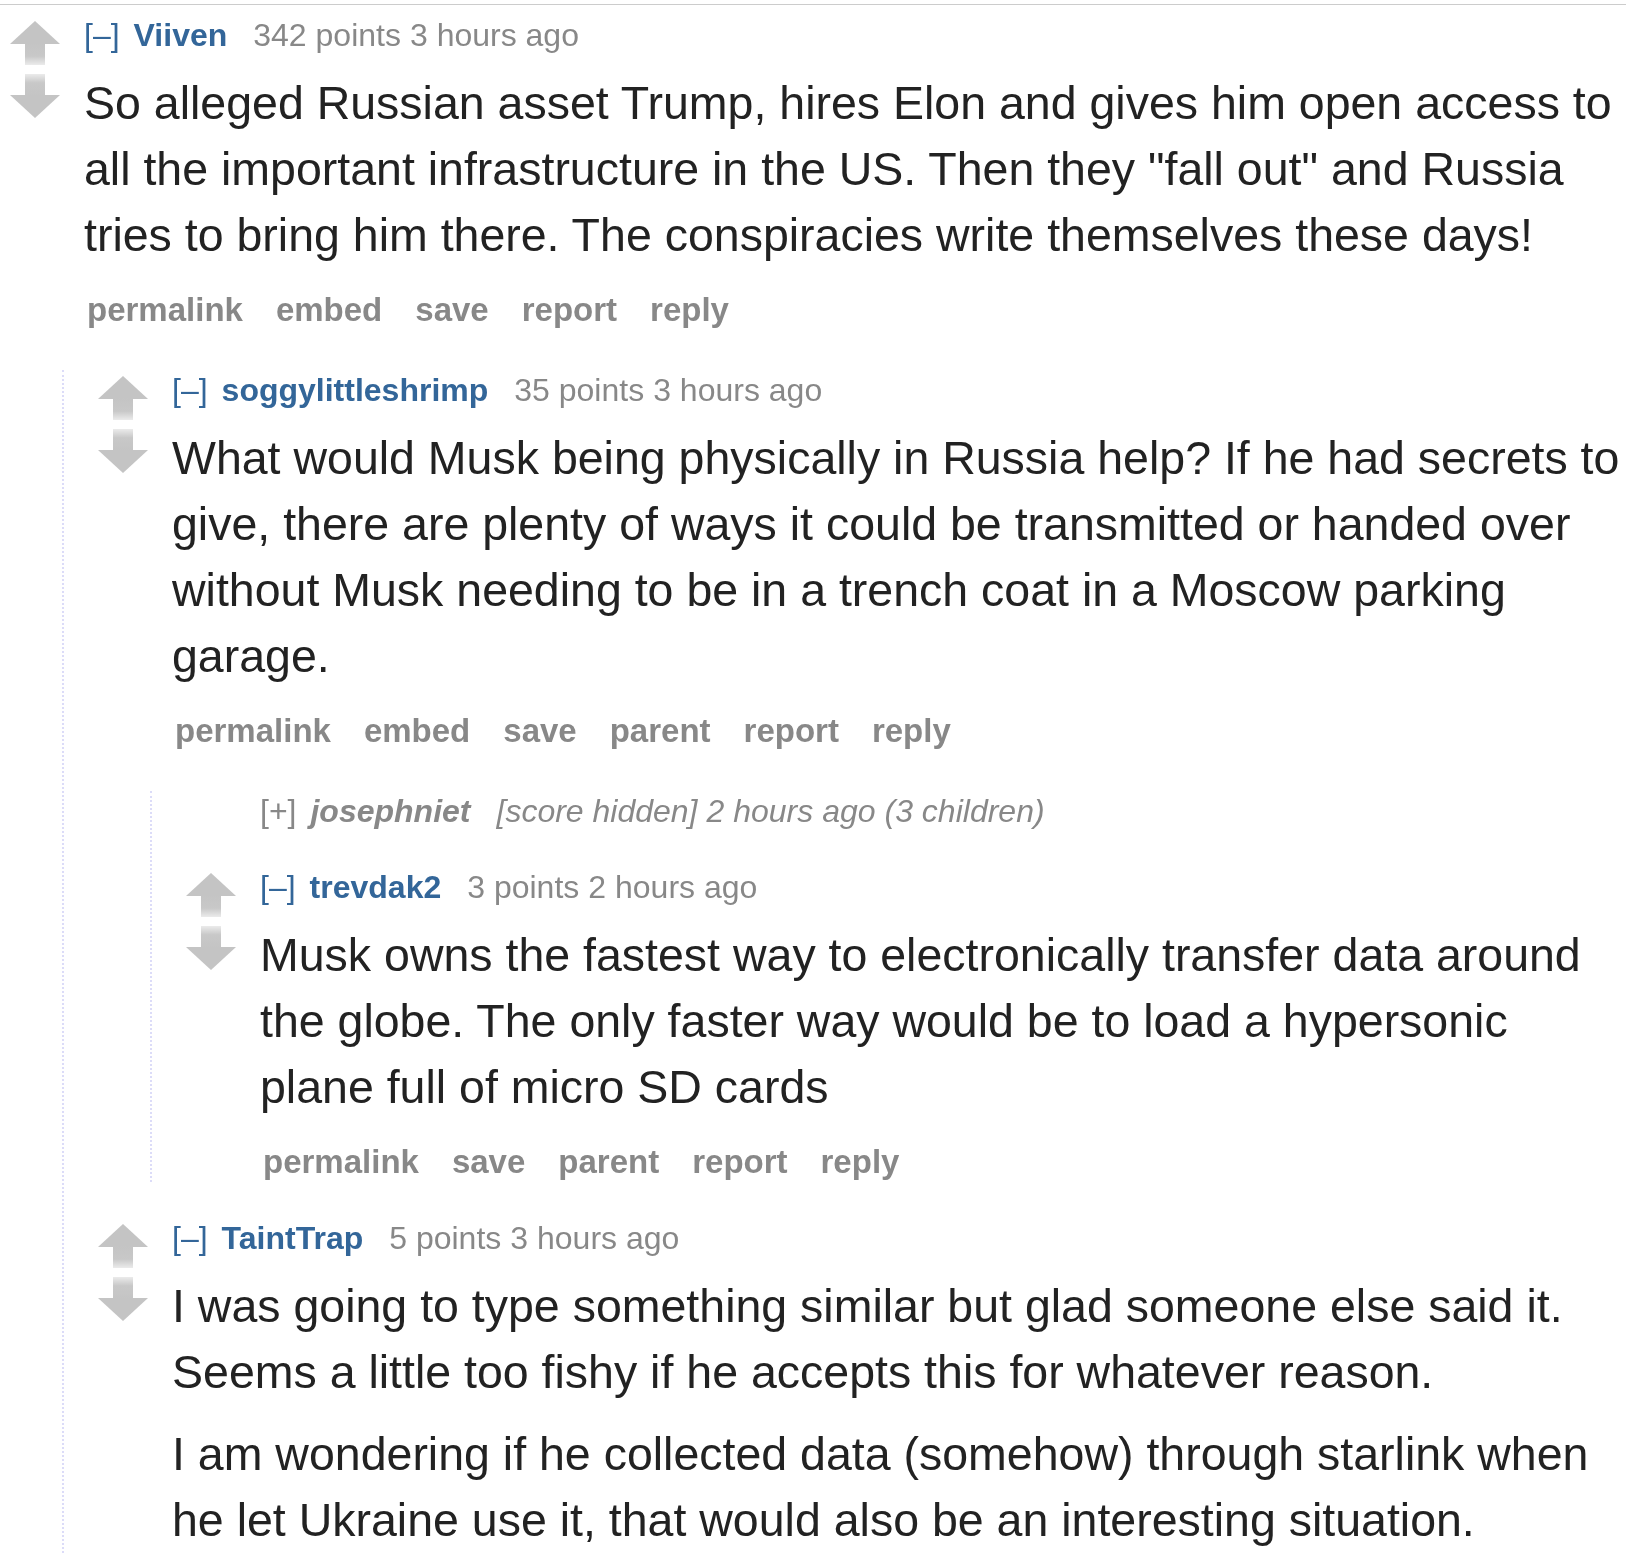 Image resolution: width=1650 pixels, height=1558 pixels. Describe the element at coordinates (881, 1487) in the screenshot. I see `comment-text: I am wondering if he collected data (somehow) through starlink when he let Ukraine use it, that would also be an interesting situation.` at that location.